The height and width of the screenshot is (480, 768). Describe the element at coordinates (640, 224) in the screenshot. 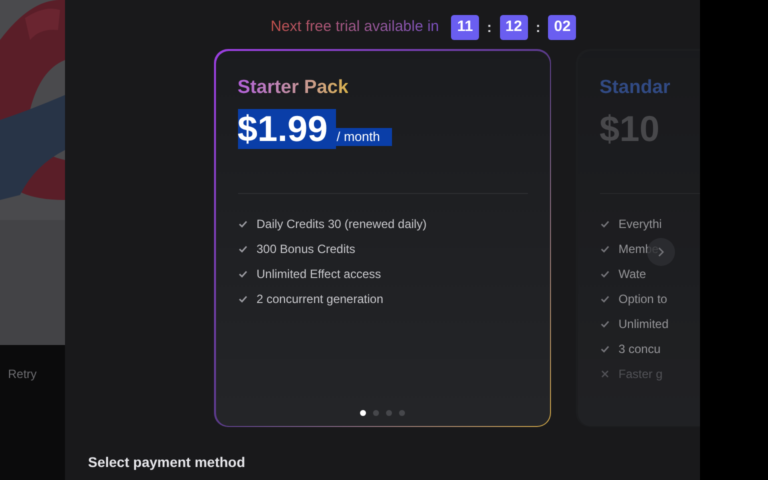

I see `feature-text: Everythi` at that location.